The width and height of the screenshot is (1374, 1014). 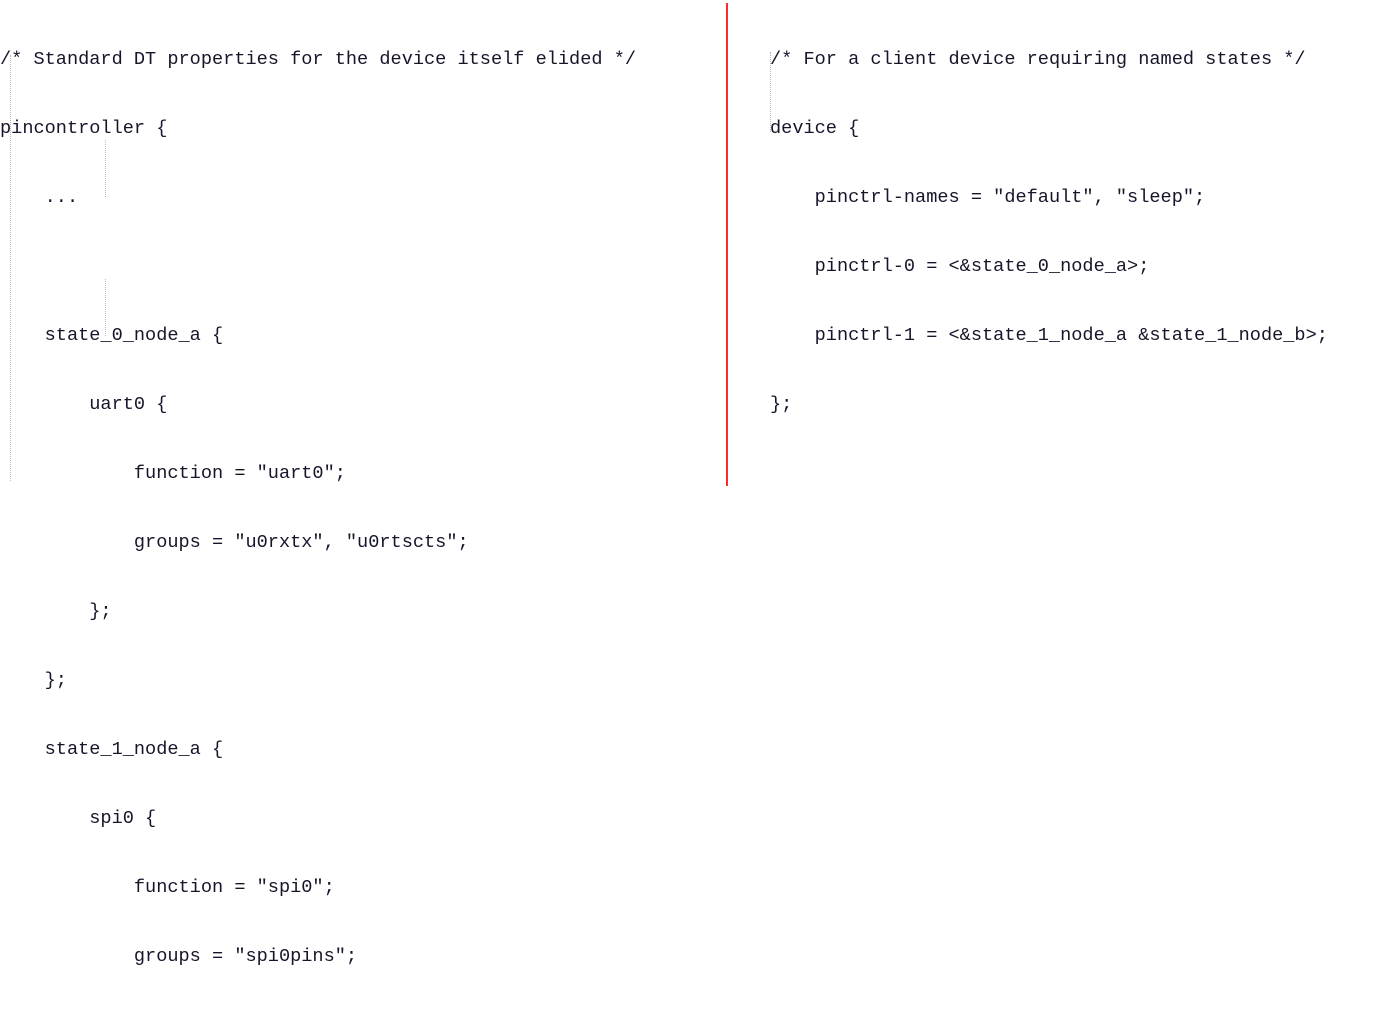 What do you see at coordinates (173, 473) in the screenshot?
I see `code-line: function = "uart0";` at bounding box center [173, 473].